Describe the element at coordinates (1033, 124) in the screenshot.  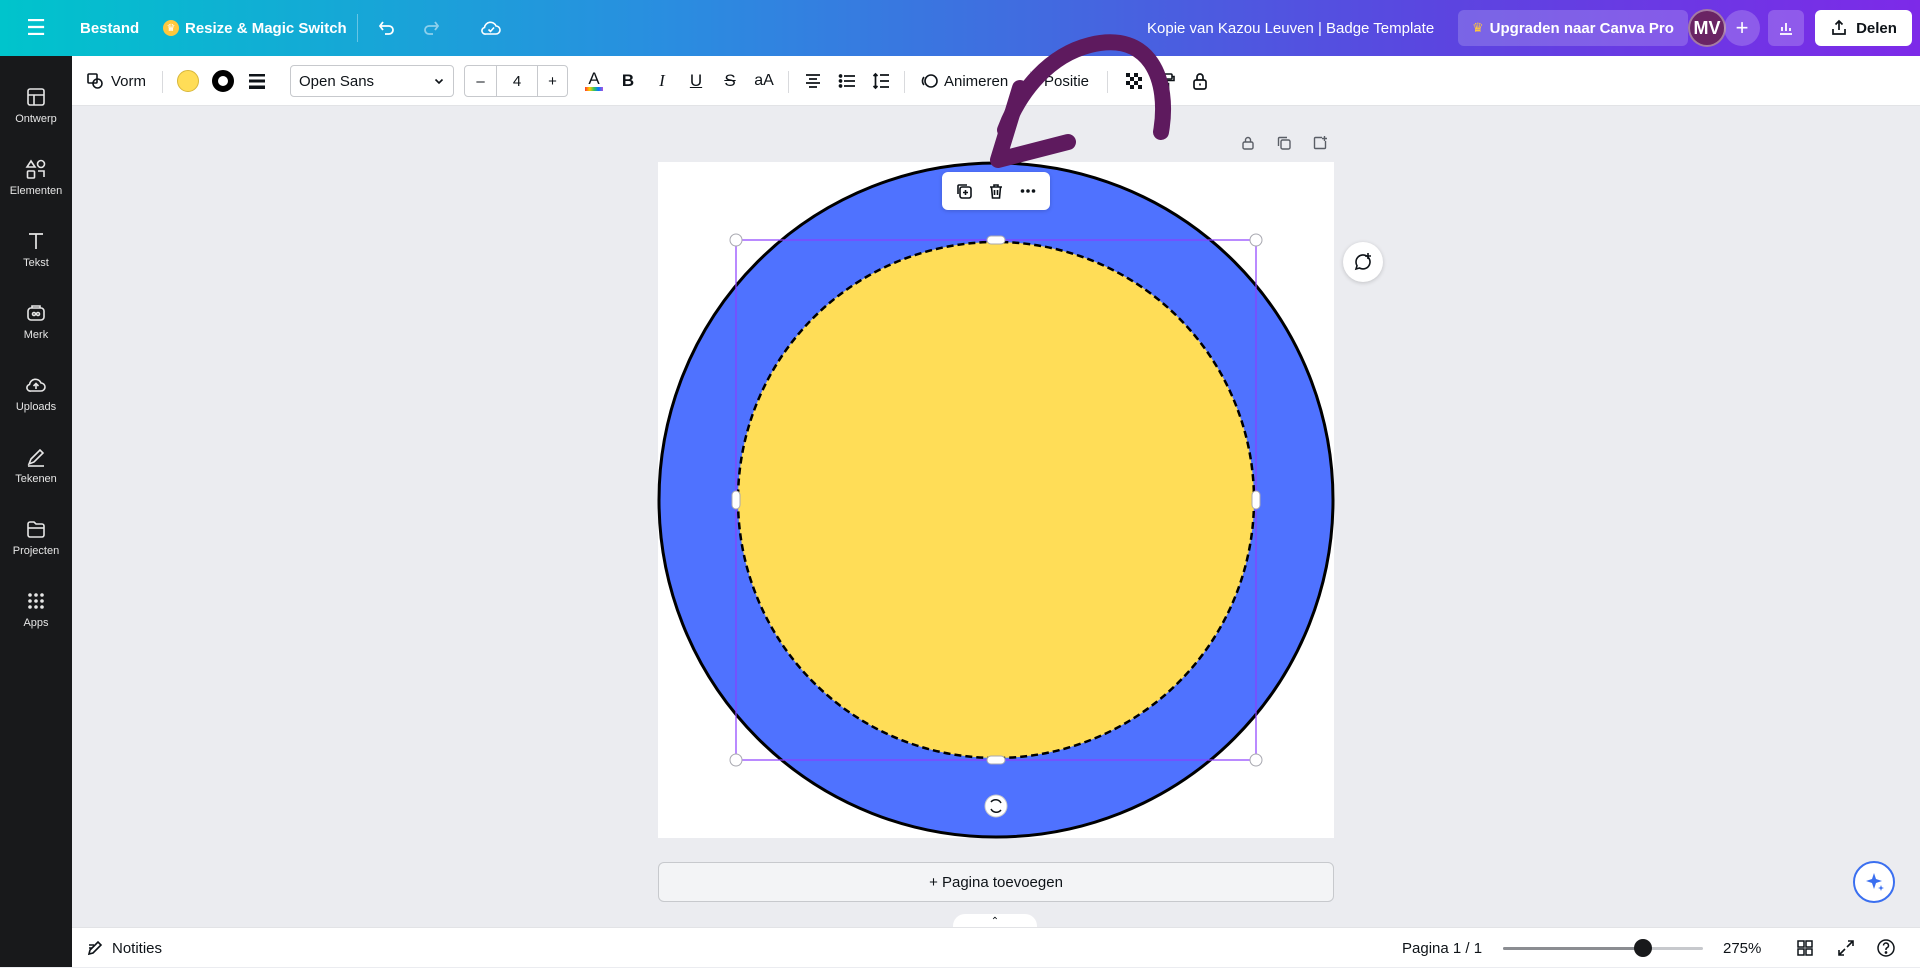
I see `annotation-arrowhead` at that location.